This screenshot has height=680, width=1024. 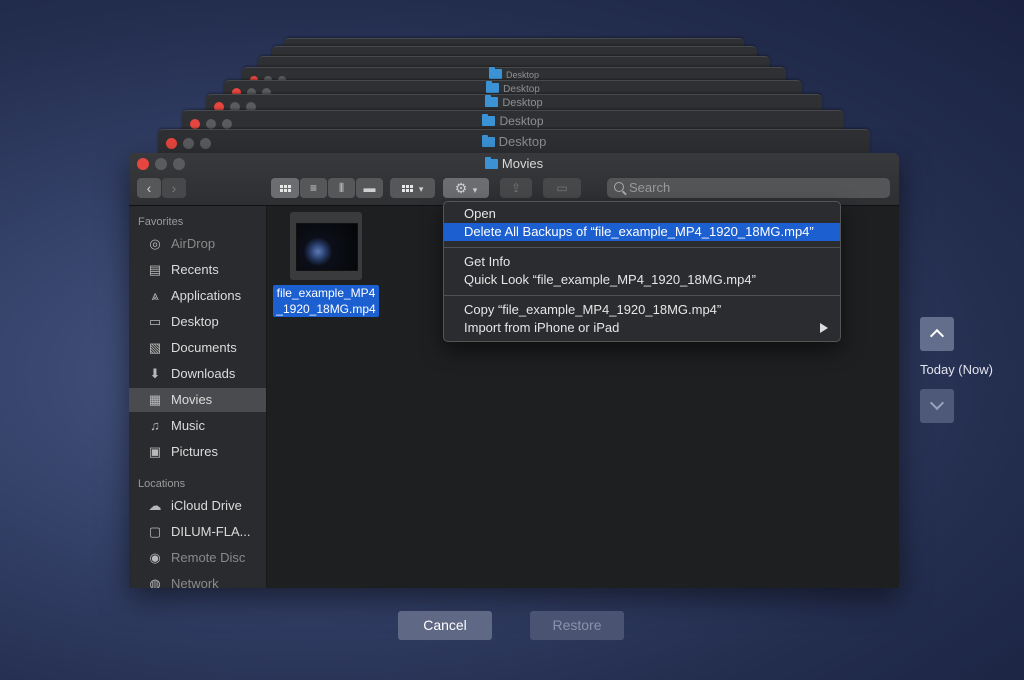 What do you see at coordinates (155, 582) in the screenshot?
I see `network-icon: ◍` at bounding box center [155, 582].